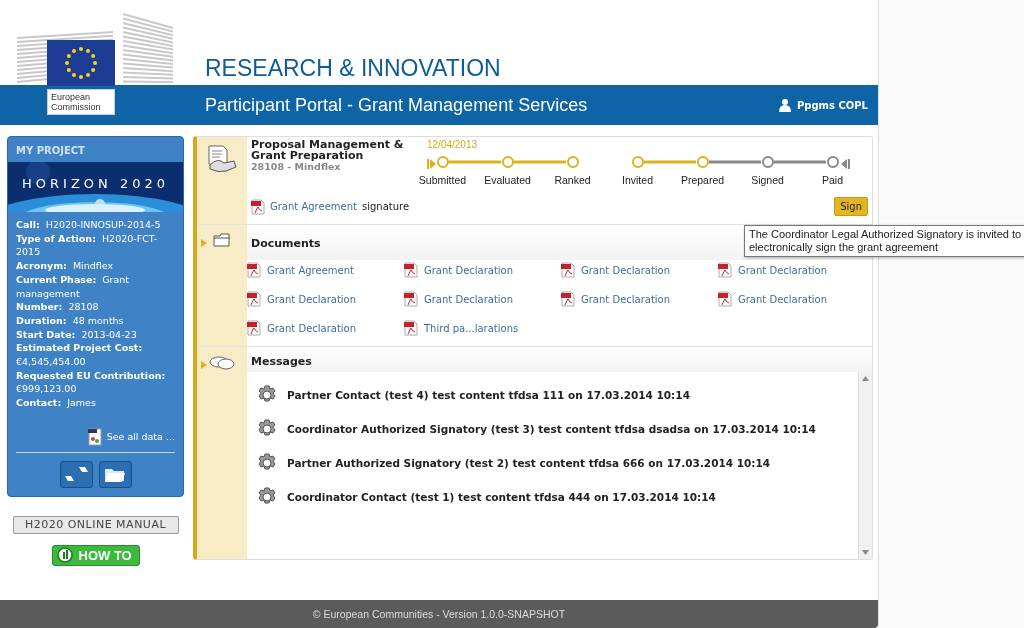  I want to click on project-field: Call: H2020-INNOSUP-2014-5, so click(95, 225).